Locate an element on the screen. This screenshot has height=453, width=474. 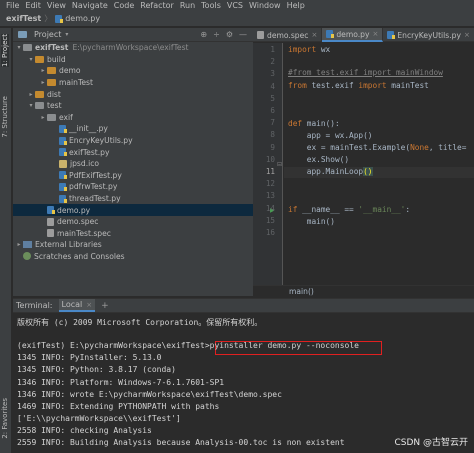
line-number: 5 is located at coordinates (272, 98).